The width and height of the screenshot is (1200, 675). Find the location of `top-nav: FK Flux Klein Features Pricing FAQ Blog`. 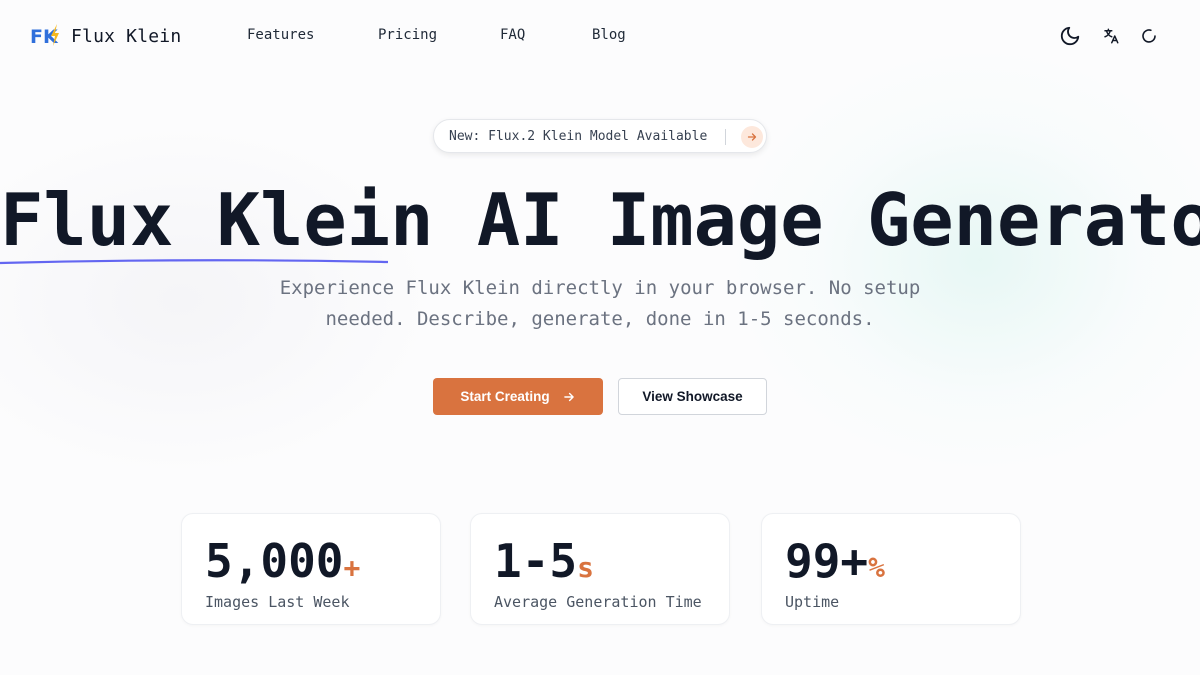

top-nav: FK Flux Klein Features Pricing FAQ Blog is located at coordinates (600, 36).